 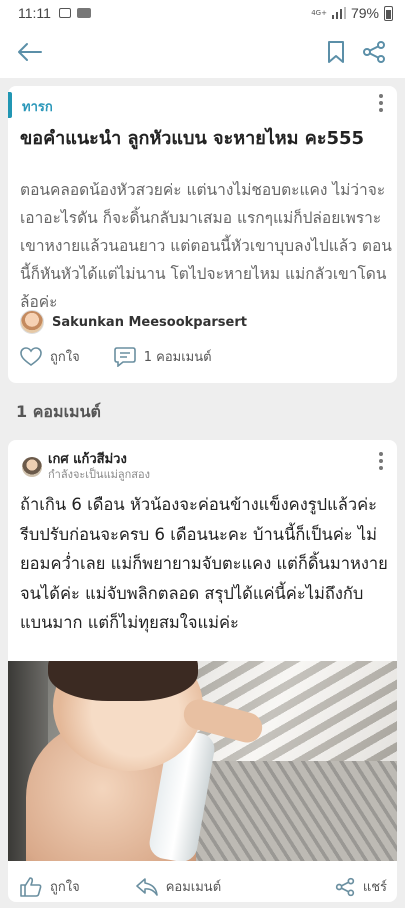 I want to click on category-tag: ทารก, so click(x=37, y=106).